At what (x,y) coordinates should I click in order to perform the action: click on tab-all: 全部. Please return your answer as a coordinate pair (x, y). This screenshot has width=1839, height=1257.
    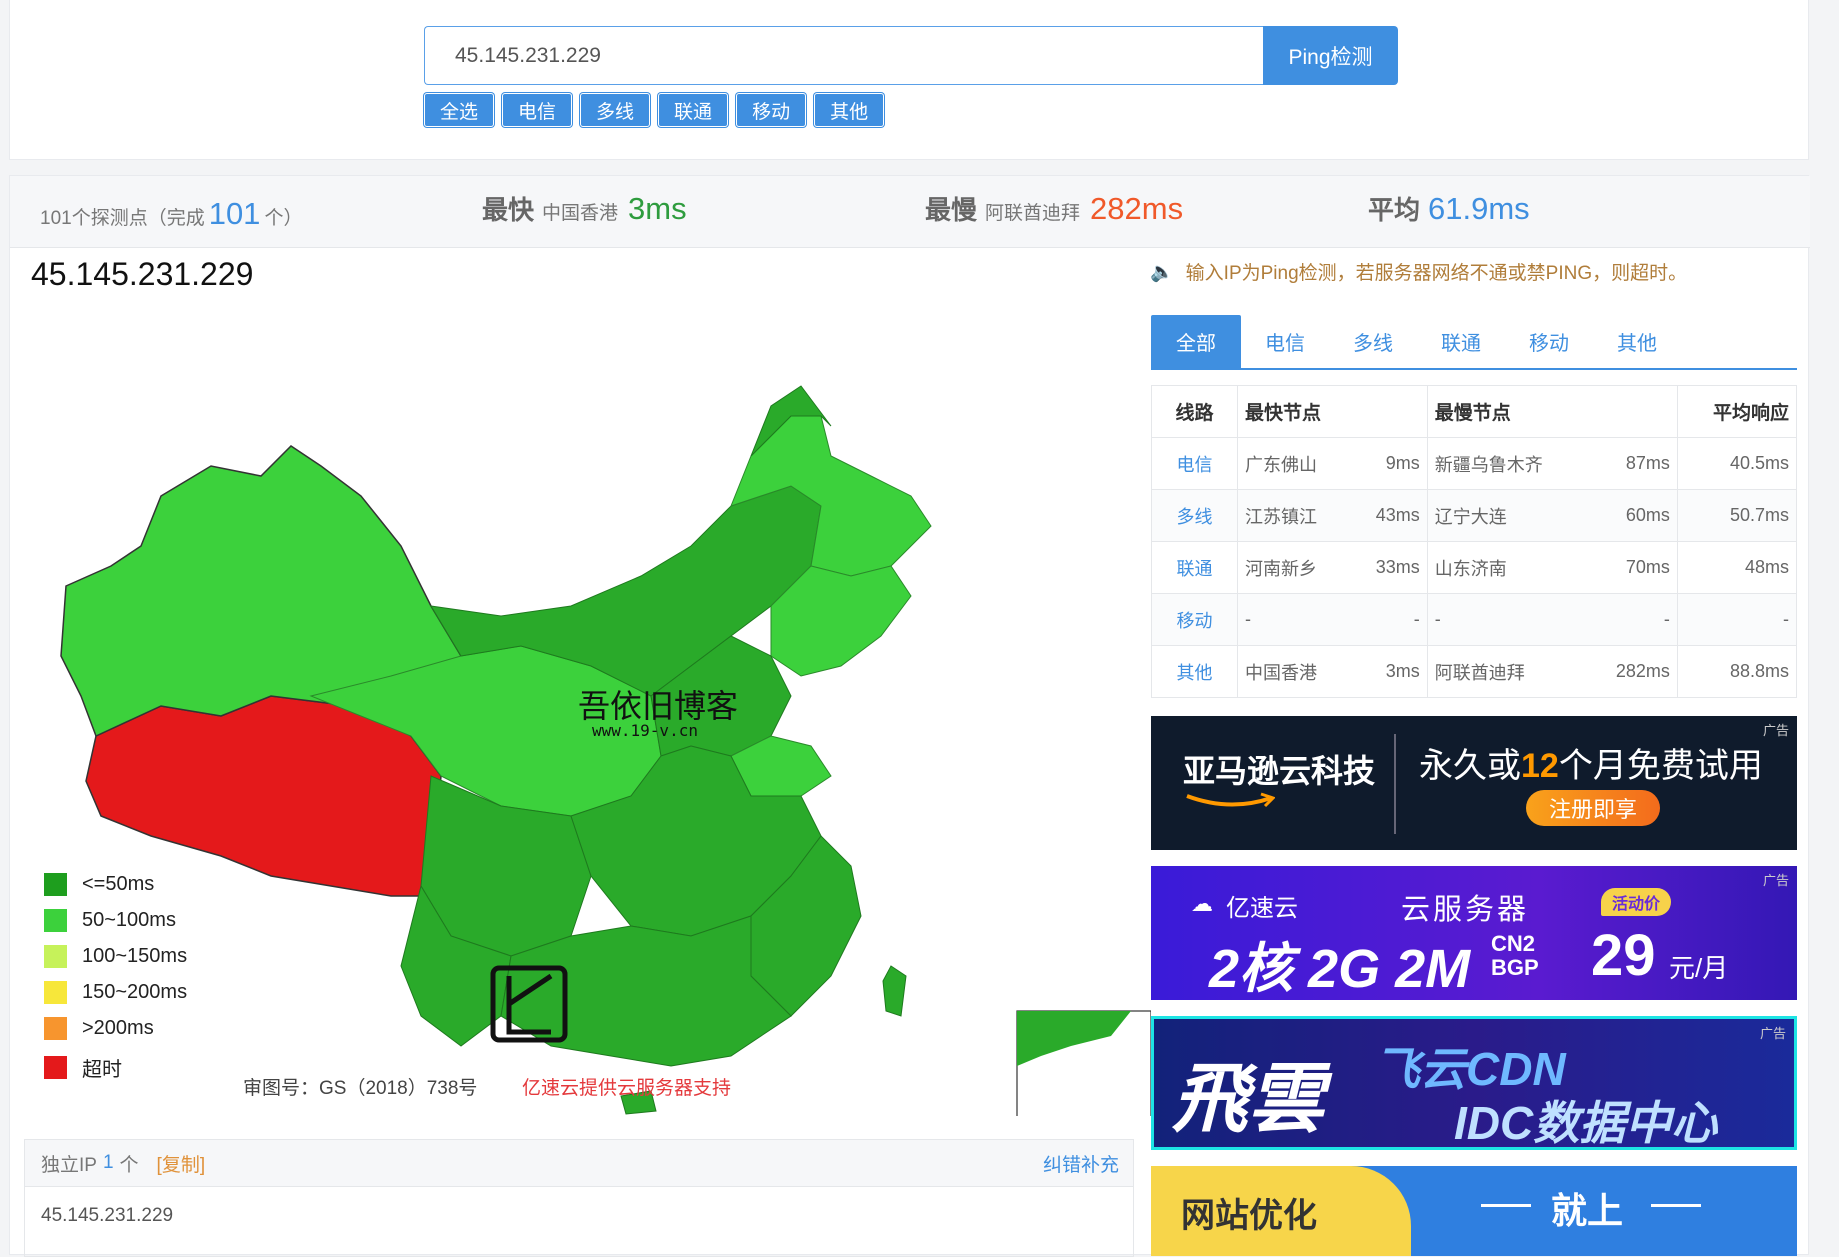
    Looking at the image, I should click on (1196, 341).